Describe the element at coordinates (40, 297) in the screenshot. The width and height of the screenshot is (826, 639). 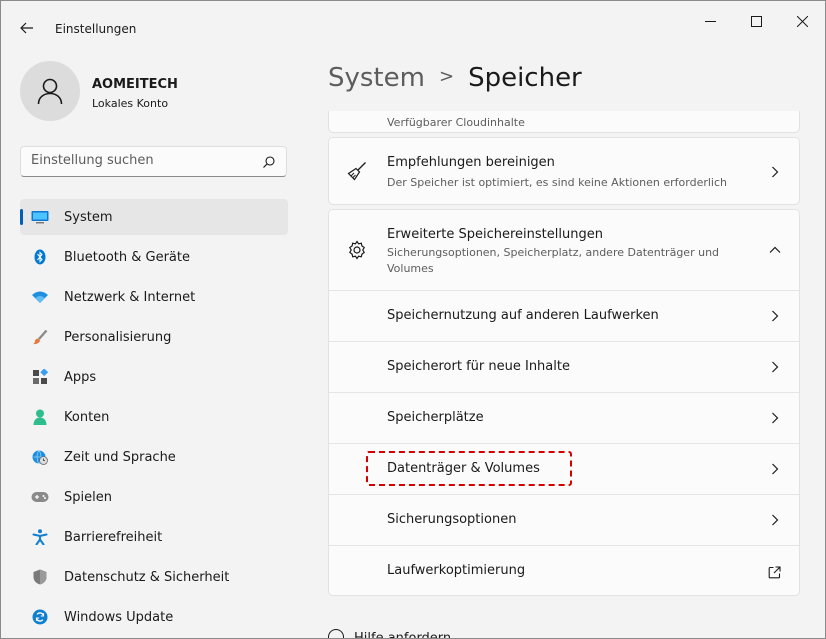
I see `wifi-icon` at that location.